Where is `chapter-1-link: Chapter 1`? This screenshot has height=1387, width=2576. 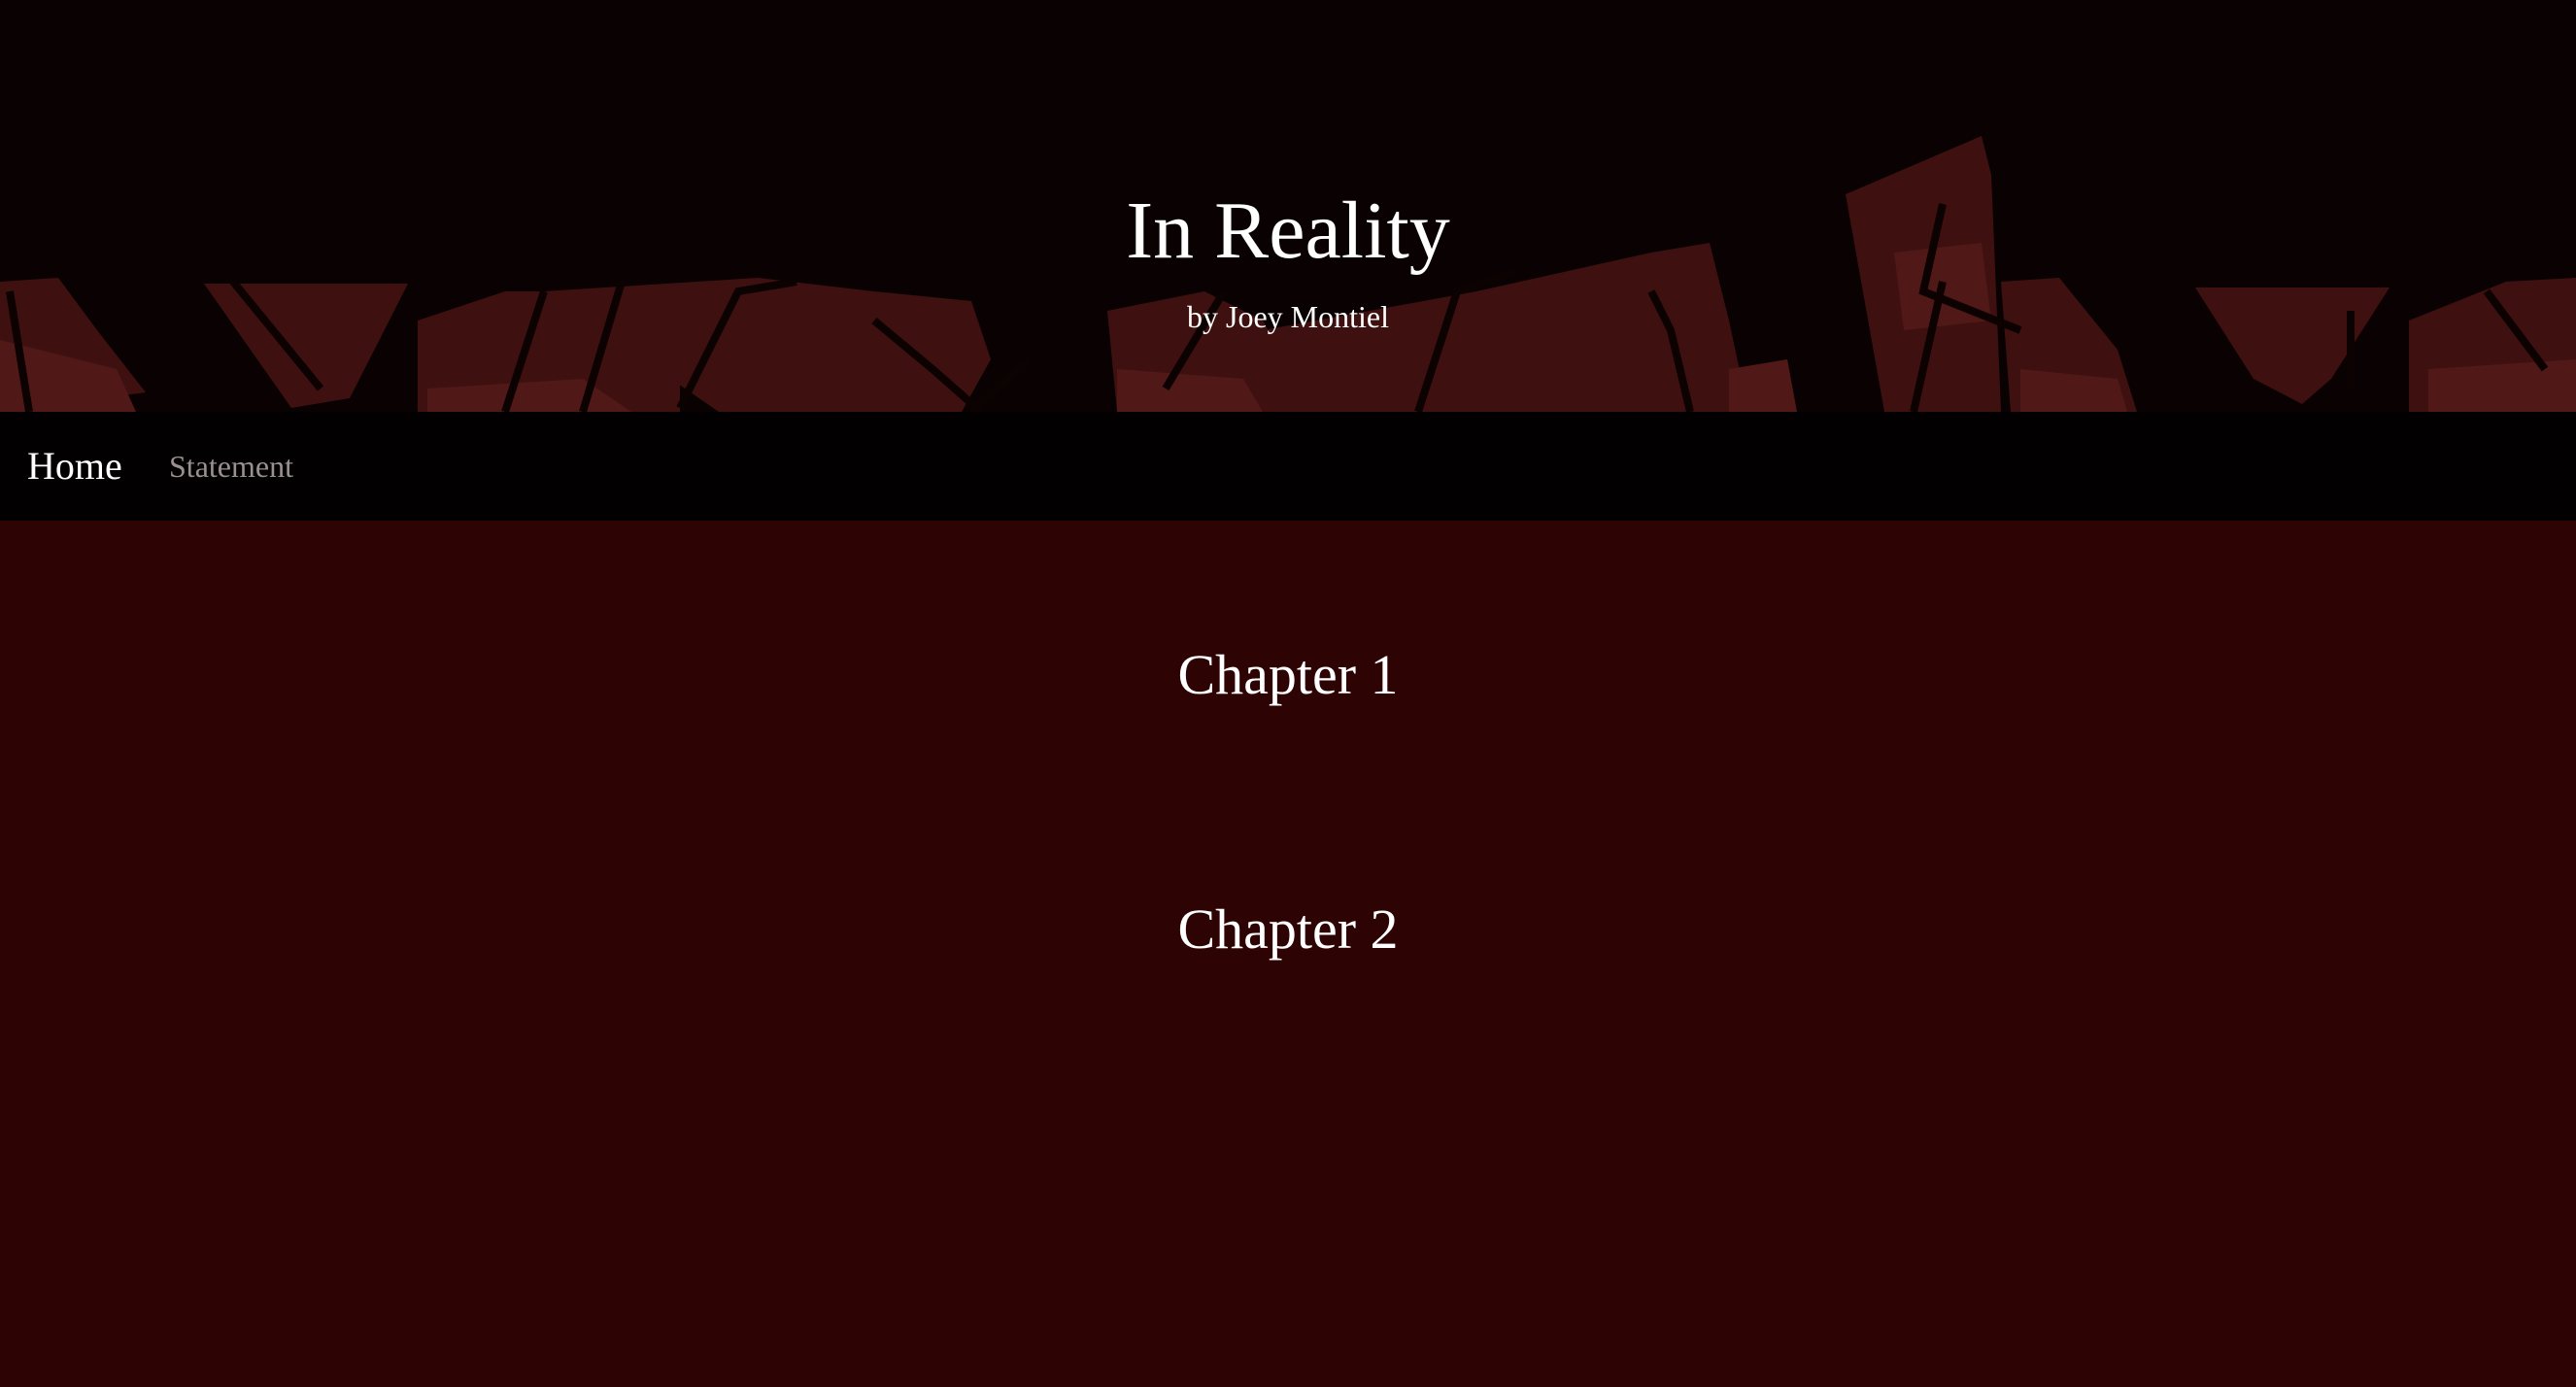
chapter-1-link: Chapter 1 is located at coordinates (1288, 675).